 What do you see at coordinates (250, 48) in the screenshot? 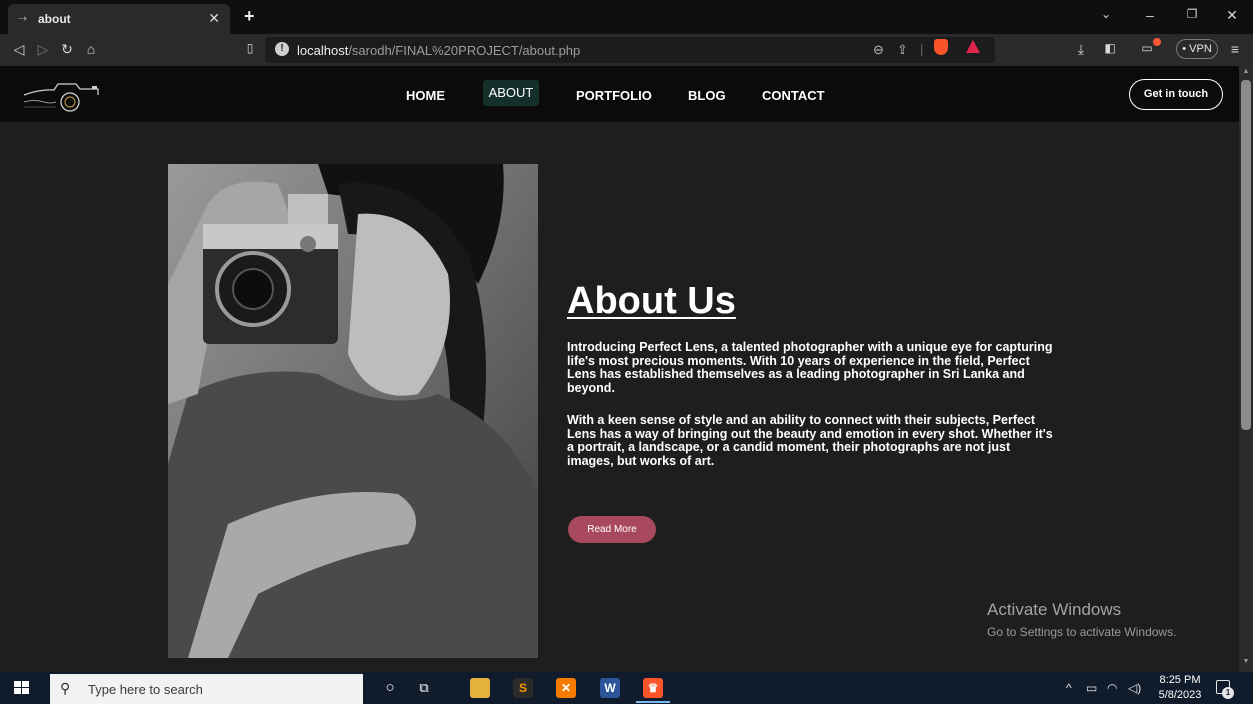
I see `bookmark-icon: ▯` at bounding box center [250, 48].